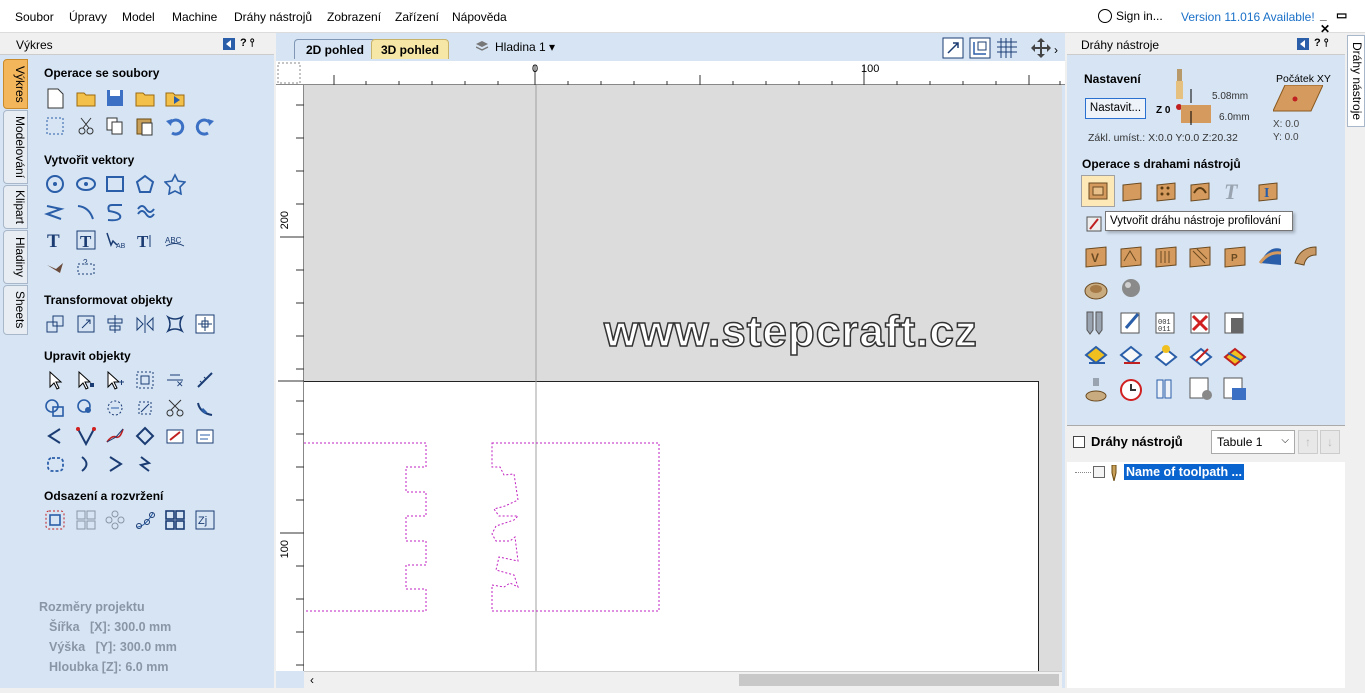  What do you see at coordinates (115, 240) in the screenshot?
I see `text-on-curve-icon: AB` at bounding box center [115, 240].